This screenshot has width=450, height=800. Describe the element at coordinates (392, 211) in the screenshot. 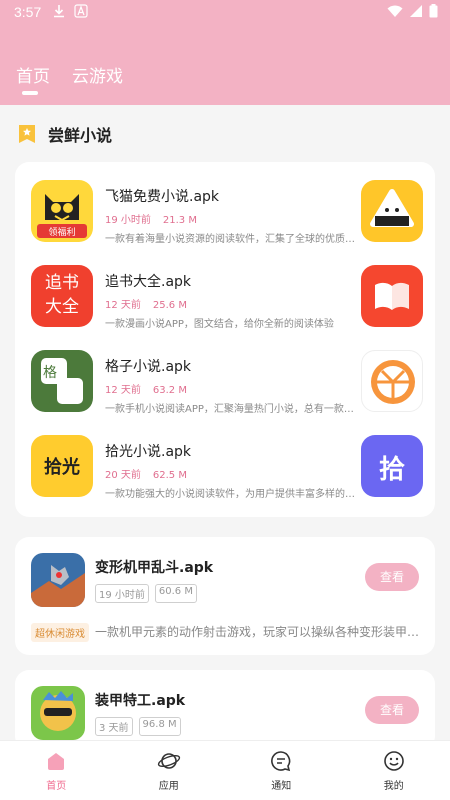

I see `rice-ball-icon` at that location.